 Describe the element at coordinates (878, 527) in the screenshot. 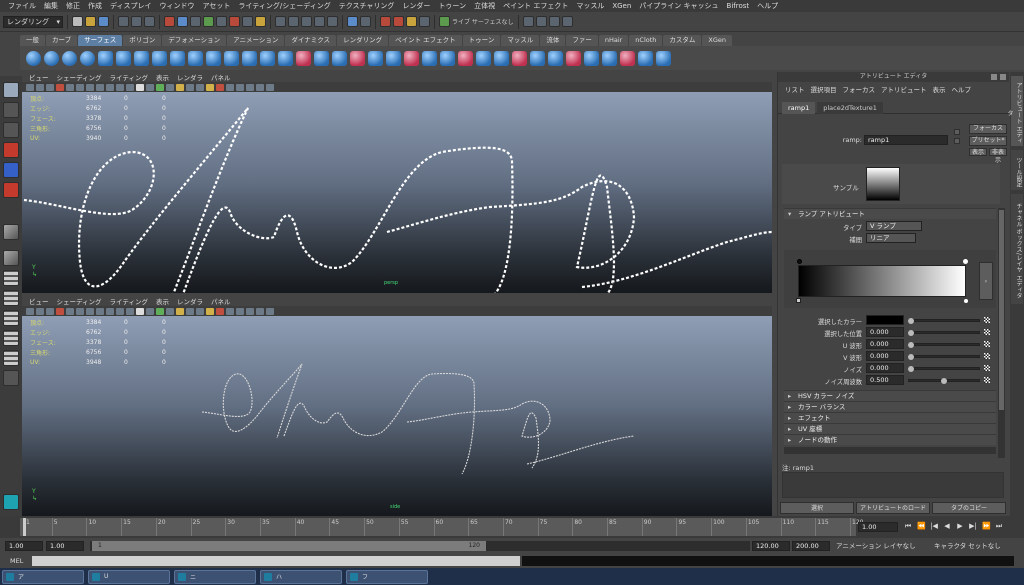

I see `current-time-field: 1.00` at that location.